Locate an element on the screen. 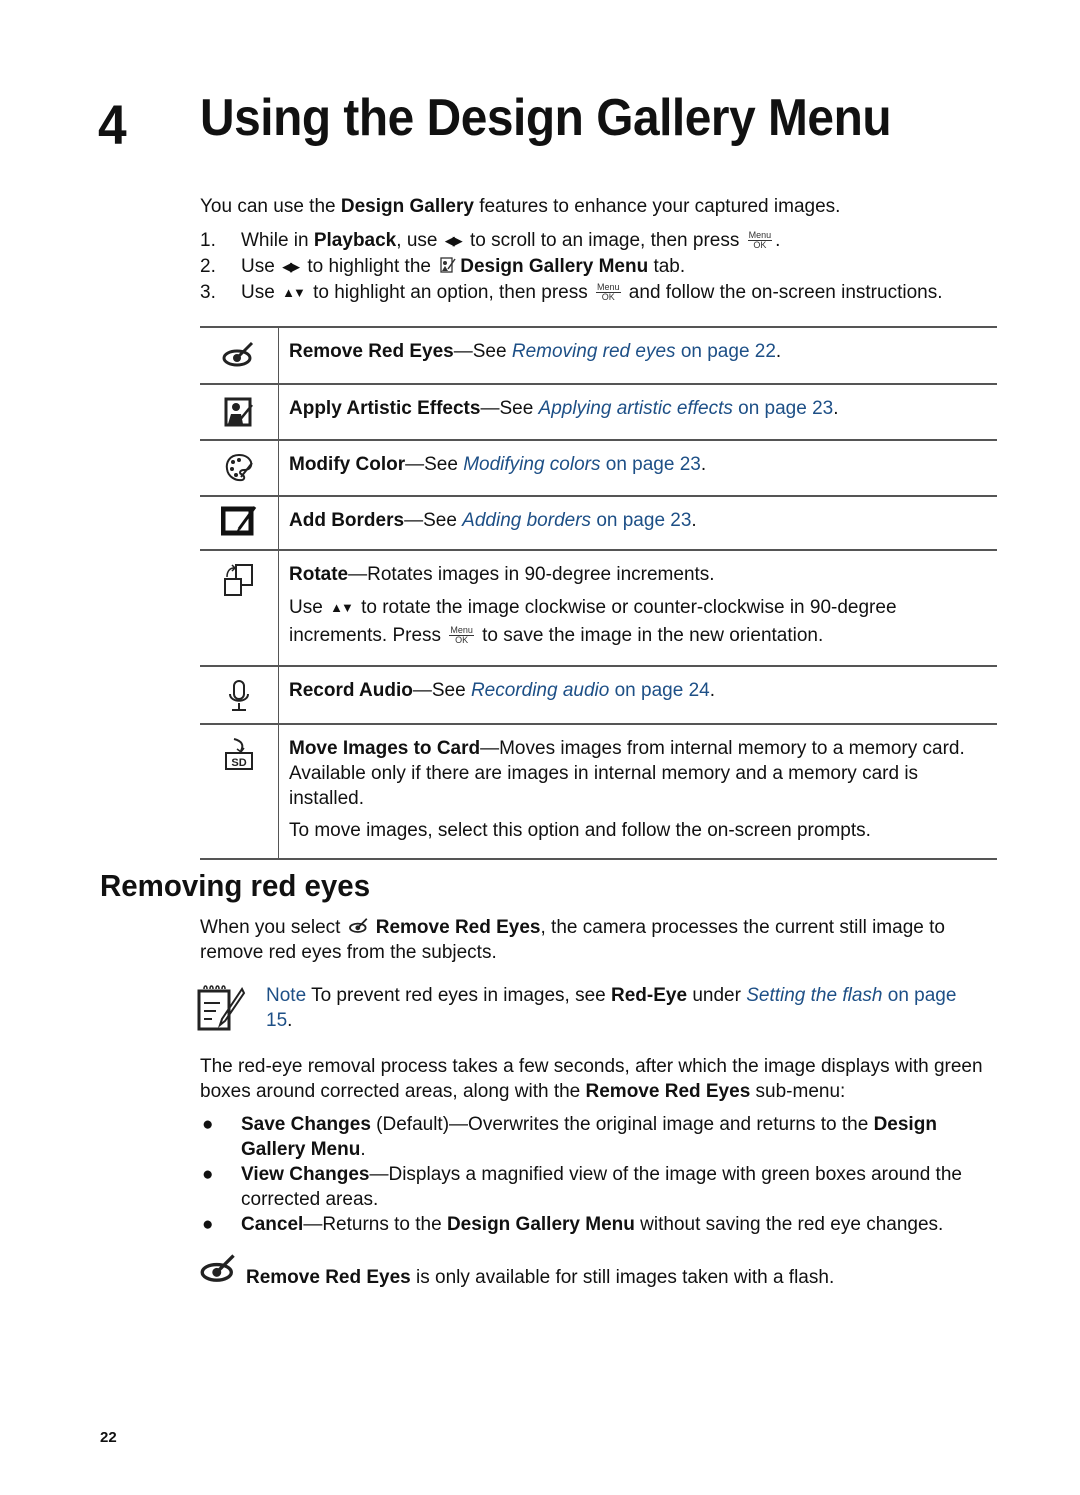  borders-icon is located at coordinates (238, 521).